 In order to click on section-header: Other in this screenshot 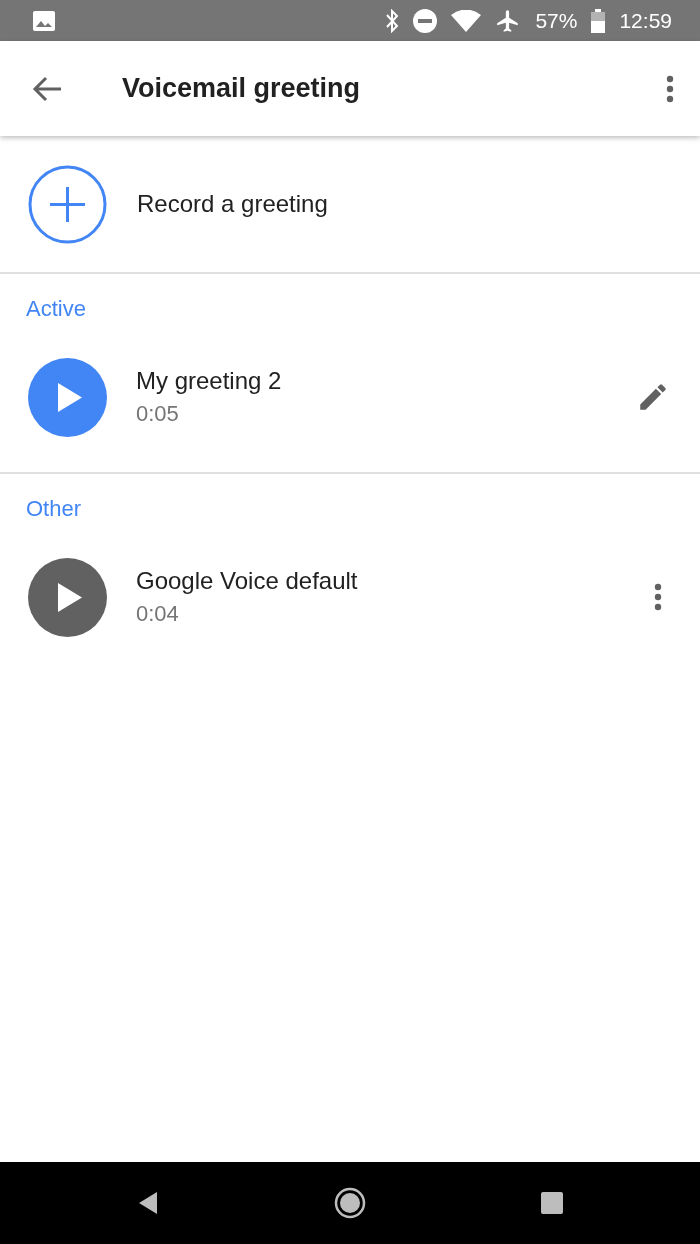, I will do `click(54, 508)`.